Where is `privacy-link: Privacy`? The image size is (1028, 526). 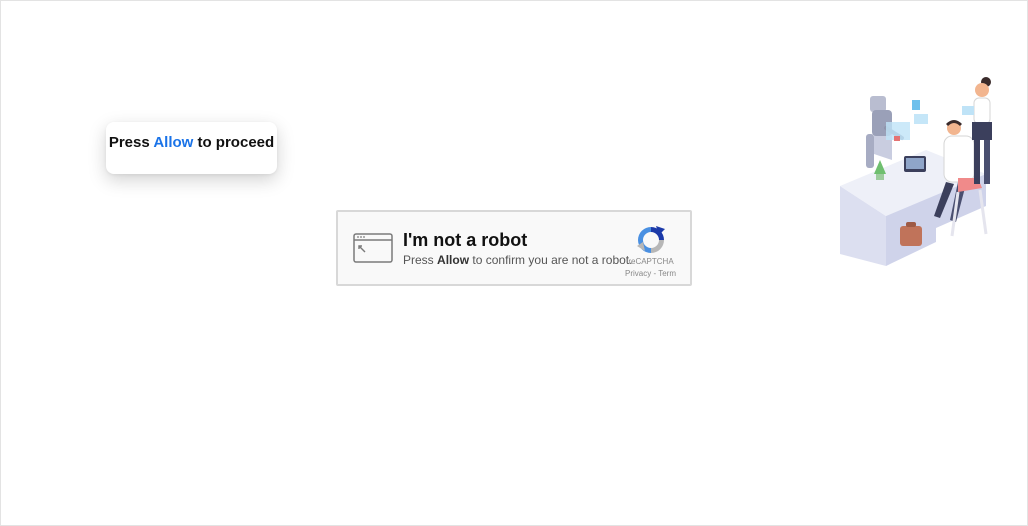 privacy-link: Privacy is located at coordinates (638, 273).